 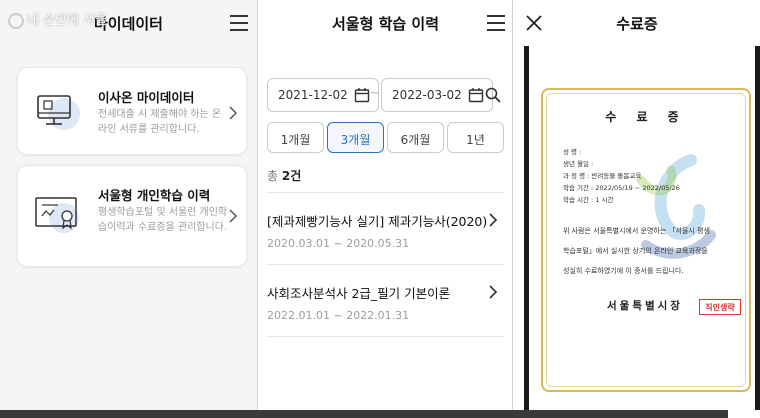 I want to click on watermark: 내 손안에 서울, so click(x=57, y=19).